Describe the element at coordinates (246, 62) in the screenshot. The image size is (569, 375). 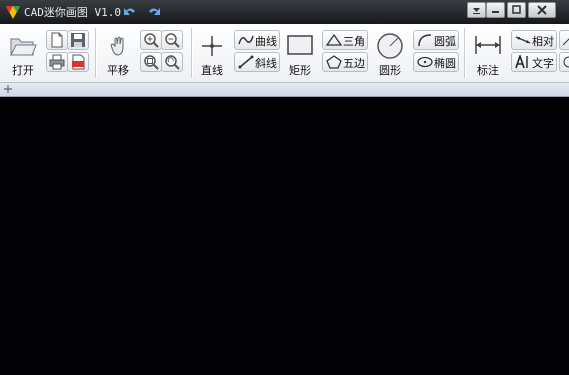
I see `slant-line-icon` at that location.